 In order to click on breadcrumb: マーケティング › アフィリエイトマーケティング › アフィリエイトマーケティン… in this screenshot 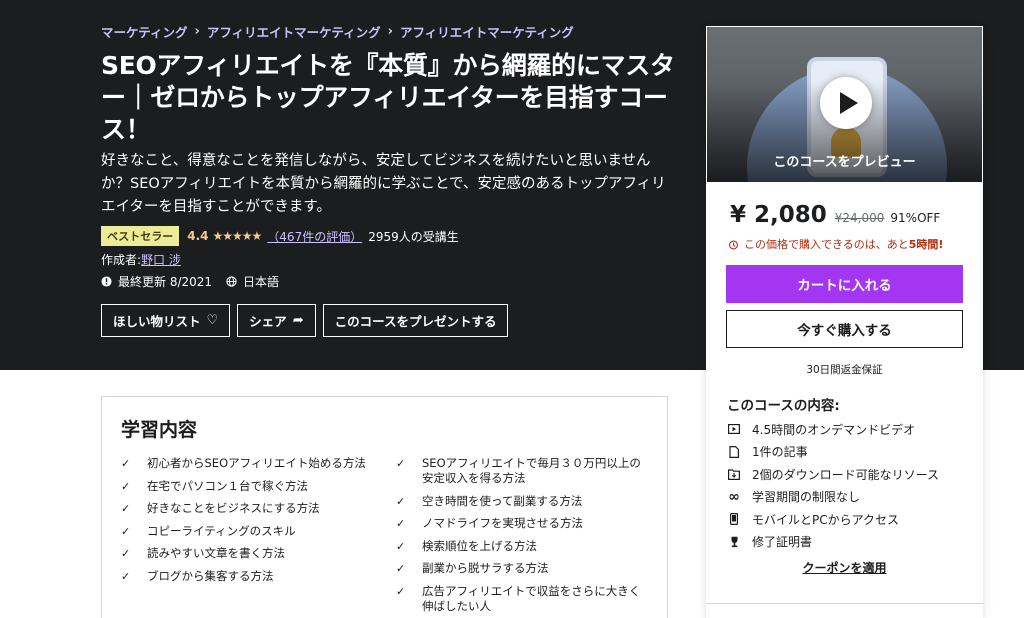, I will do `click(337, 31)`.